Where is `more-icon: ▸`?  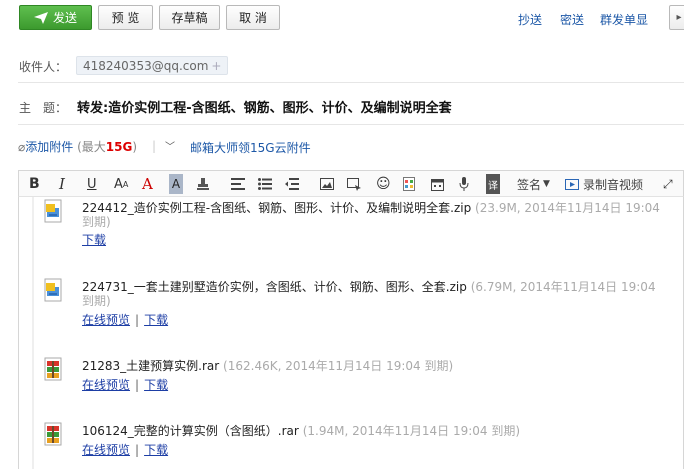
more-icon: ▸ is located at coordinates (679, 17).